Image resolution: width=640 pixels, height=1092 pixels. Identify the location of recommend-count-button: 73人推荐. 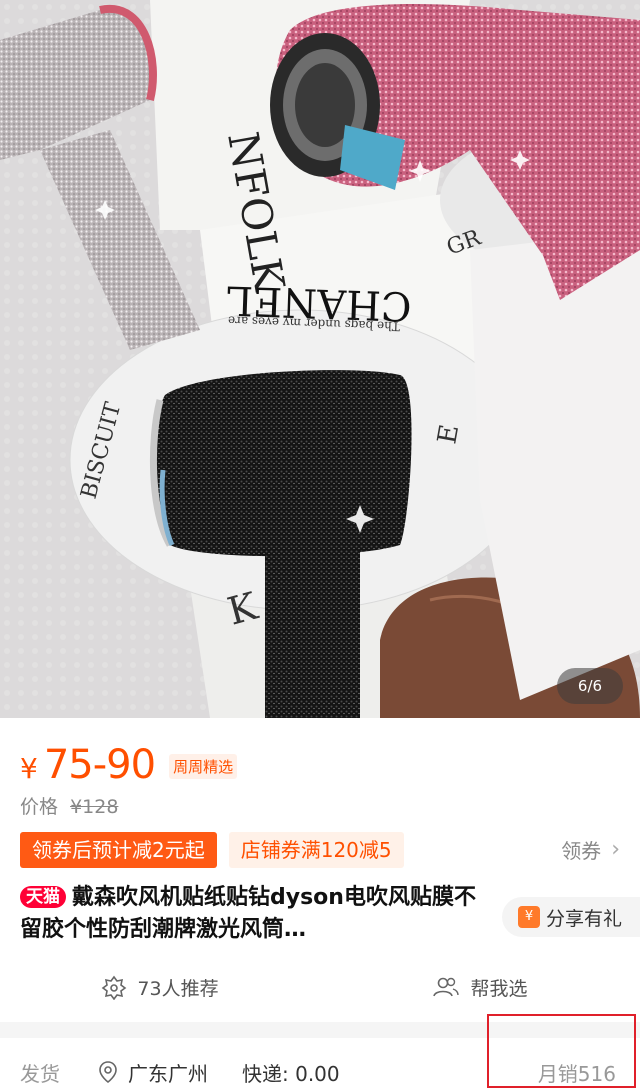
(160, 987).